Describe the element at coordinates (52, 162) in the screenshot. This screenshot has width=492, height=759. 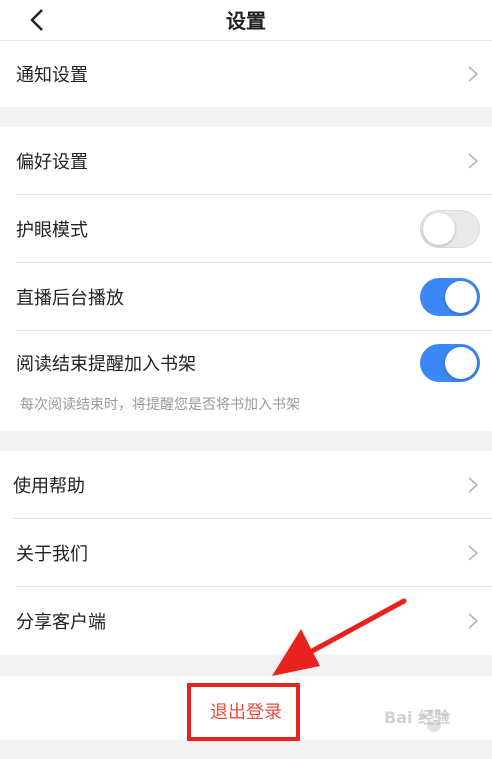
I see `preference-settings-label: 偏好设置` at that location.